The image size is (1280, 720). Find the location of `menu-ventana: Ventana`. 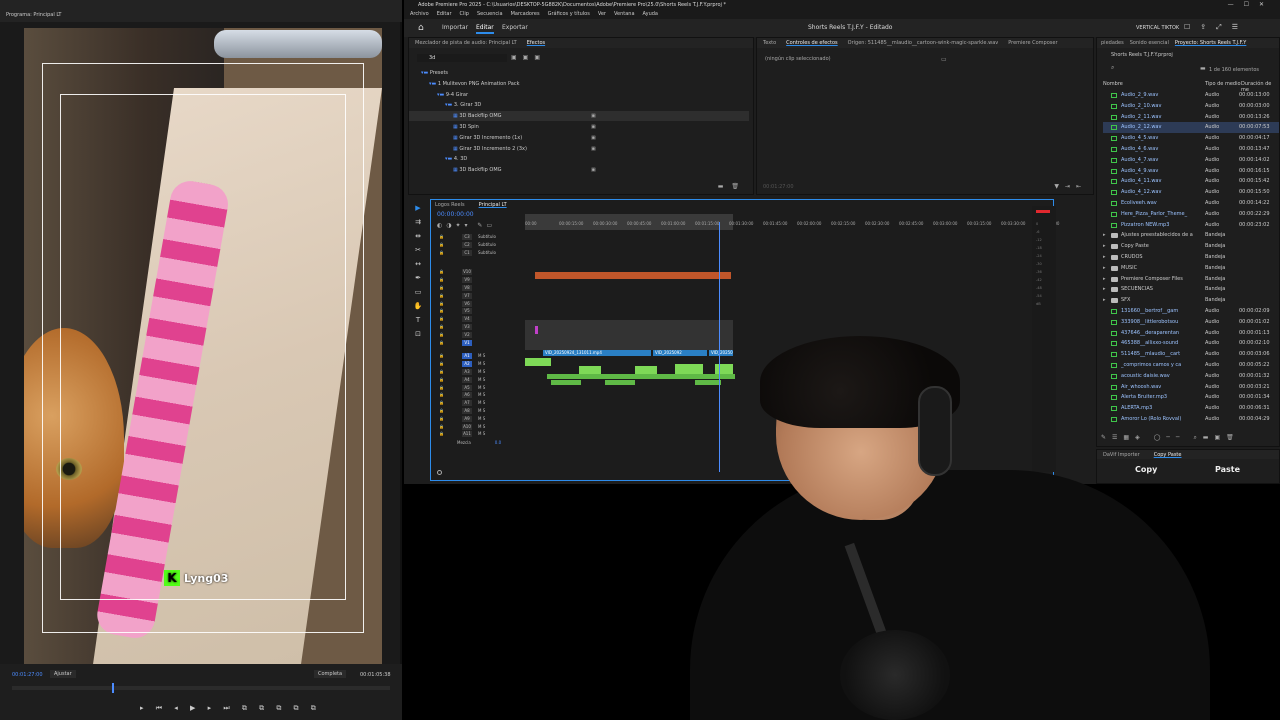

menu-ventana: Ventana is located at coordinates (624, 14).